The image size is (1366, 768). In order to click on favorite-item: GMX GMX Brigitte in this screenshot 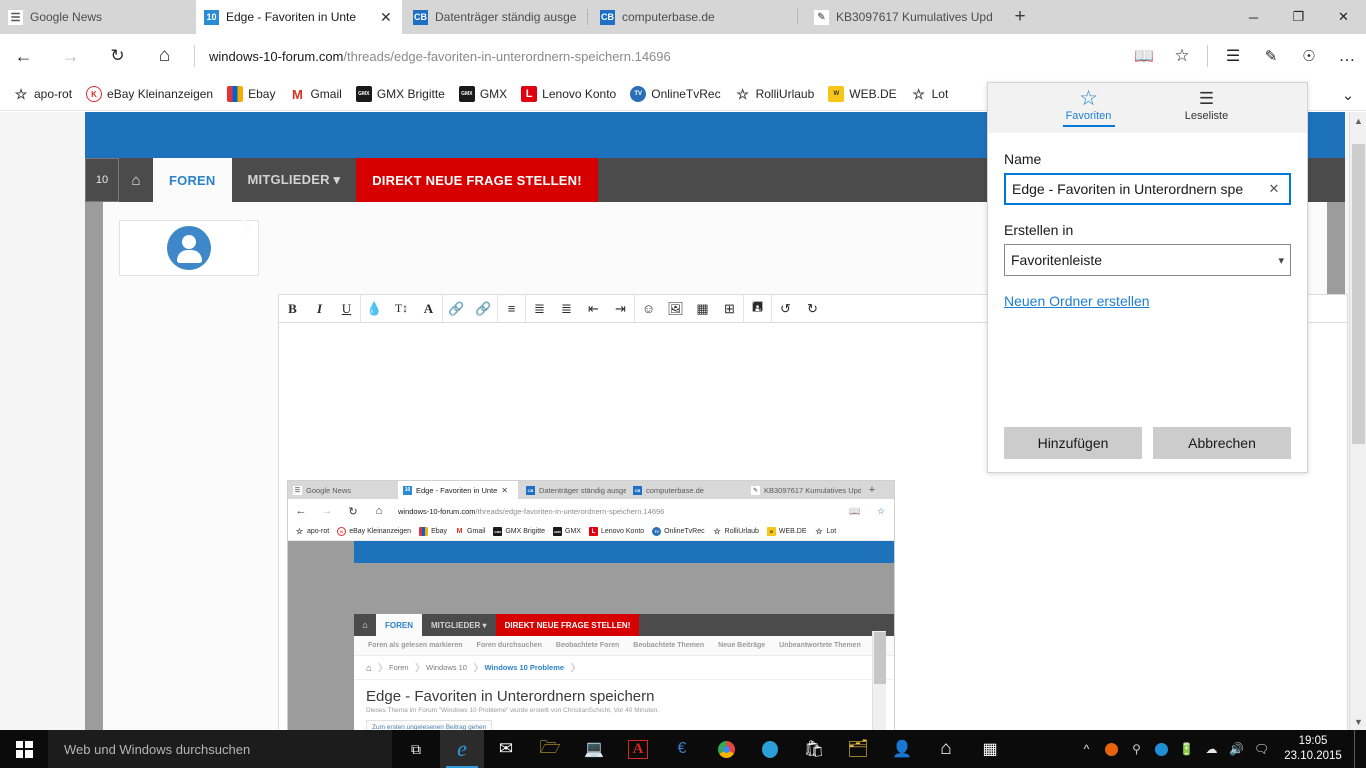, I will do `click(400, 94)`.